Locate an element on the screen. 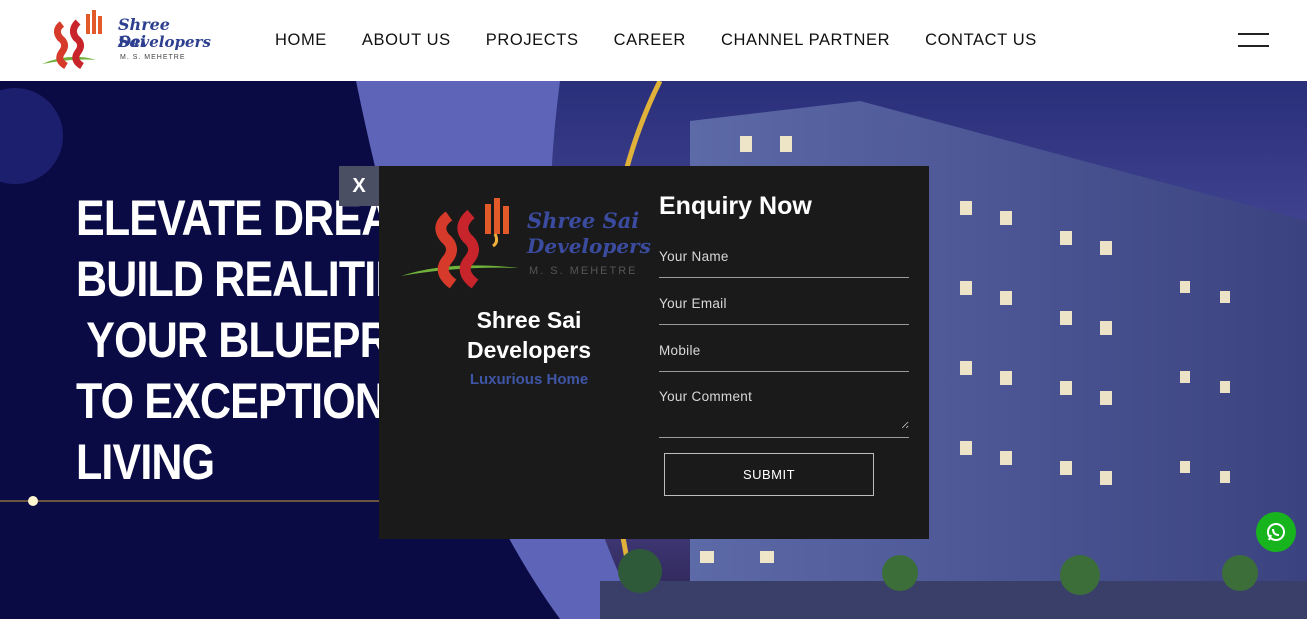 This screenshot has height=619, width=1307. name-field-wrapper is located at coordinates (784, 263).